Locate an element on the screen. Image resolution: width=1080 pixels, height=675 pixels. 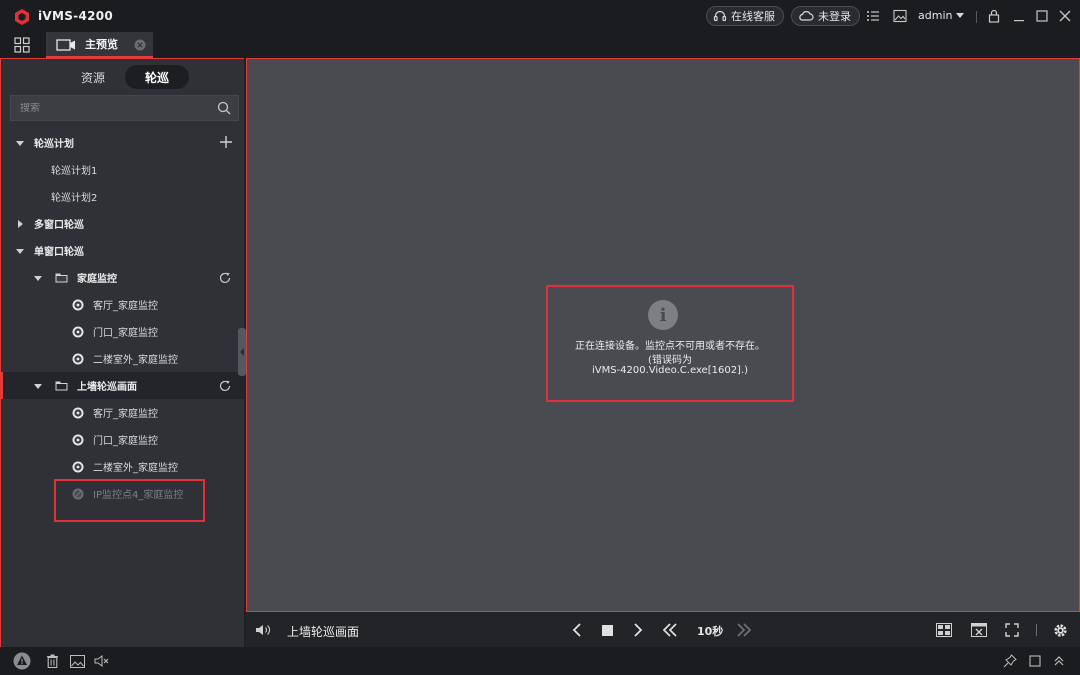
online-service-button: 在线客服 is located at coordinates (745, 16).